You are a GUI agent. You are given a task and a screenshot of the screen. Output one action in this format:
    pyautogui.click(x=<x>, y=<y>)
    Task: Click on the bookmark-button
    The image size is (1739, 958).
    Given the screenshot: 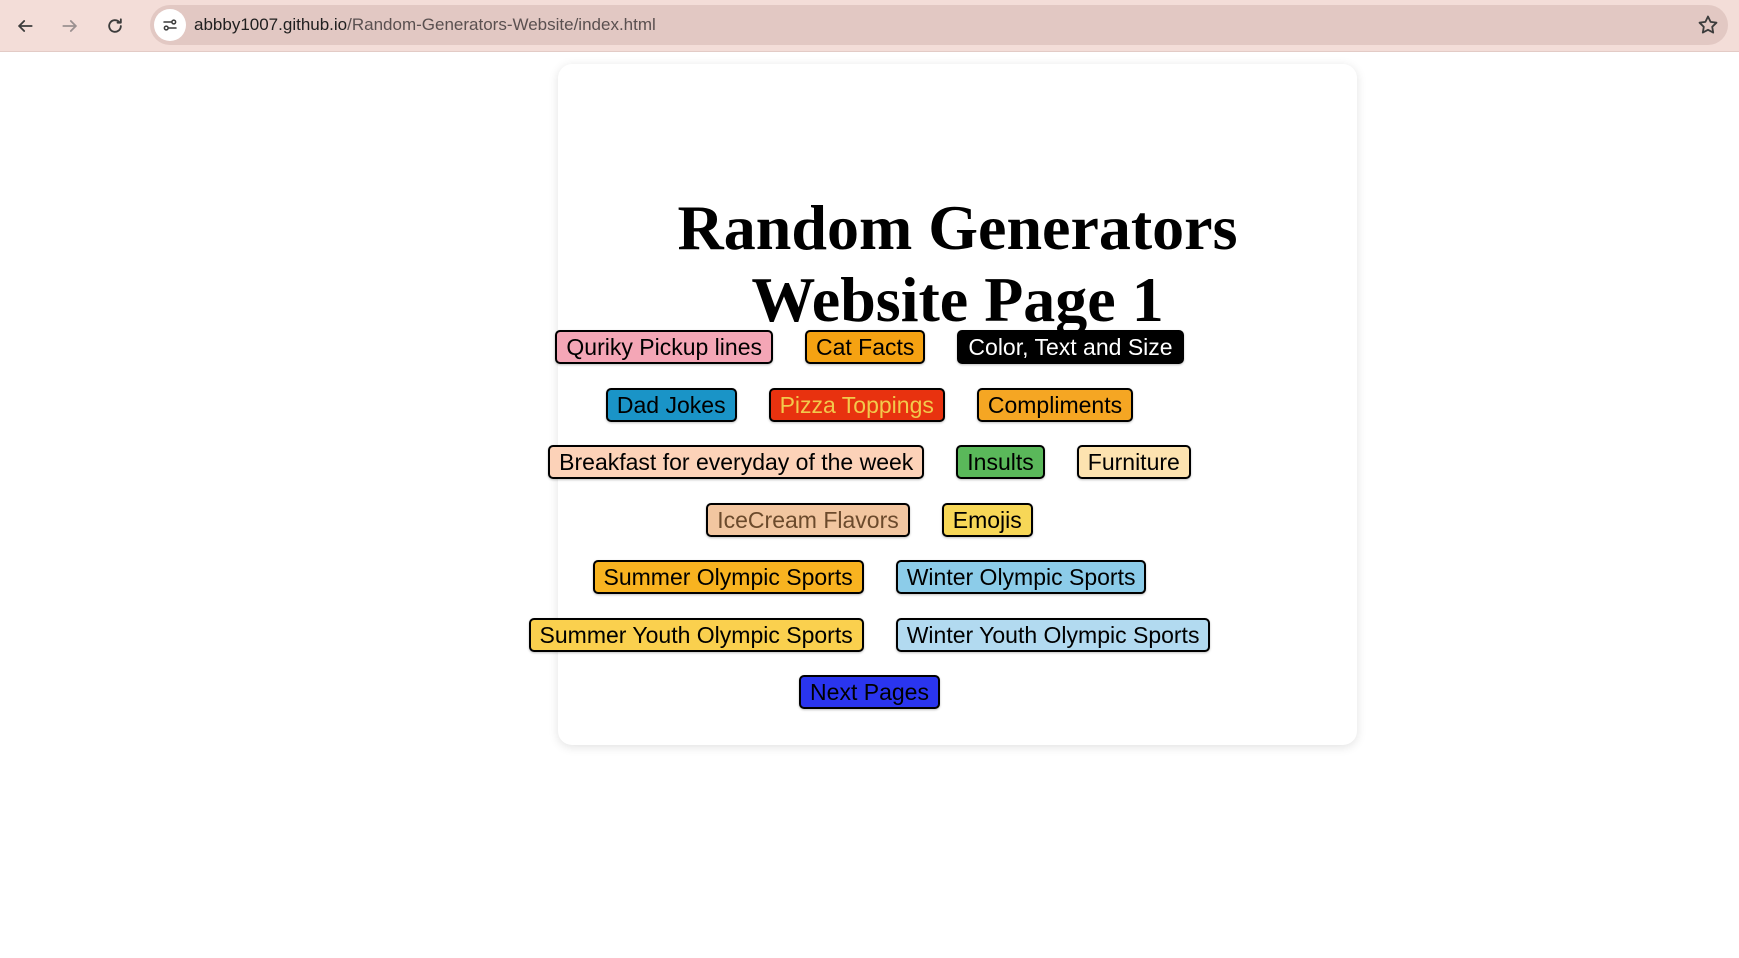 What is the action you would take?
    pyautogui.click(x=1708, y=25)
    